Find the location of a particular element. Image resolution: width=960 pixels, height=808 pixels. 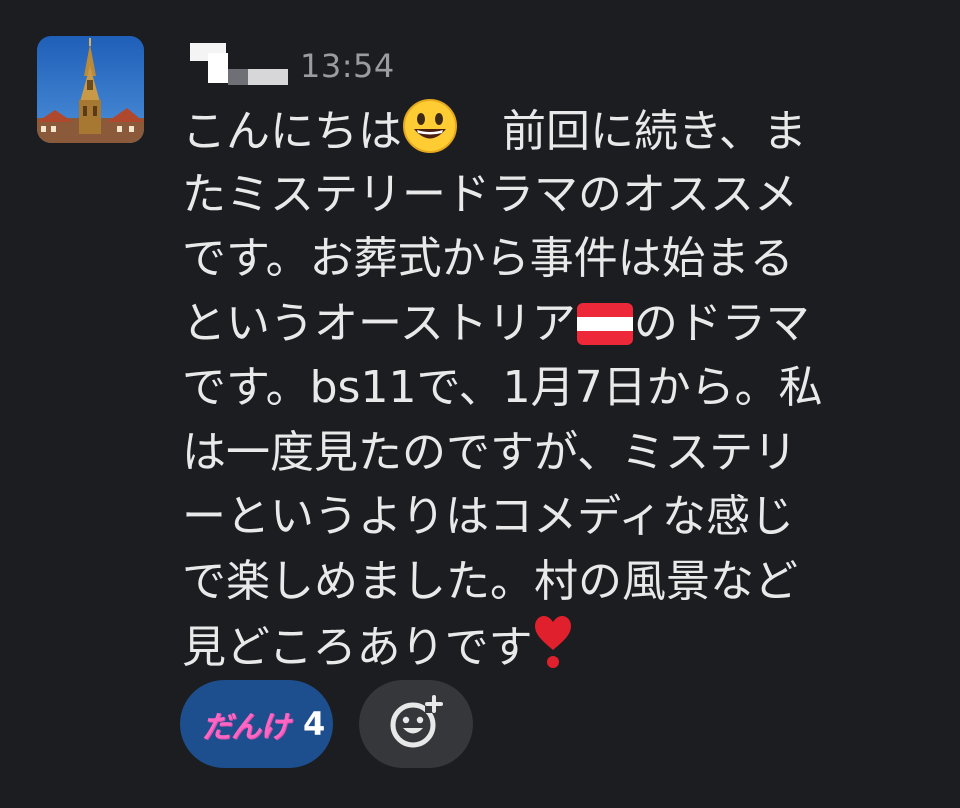

reaction-bar: だんけ 4 is located at coordinates (326, 724).